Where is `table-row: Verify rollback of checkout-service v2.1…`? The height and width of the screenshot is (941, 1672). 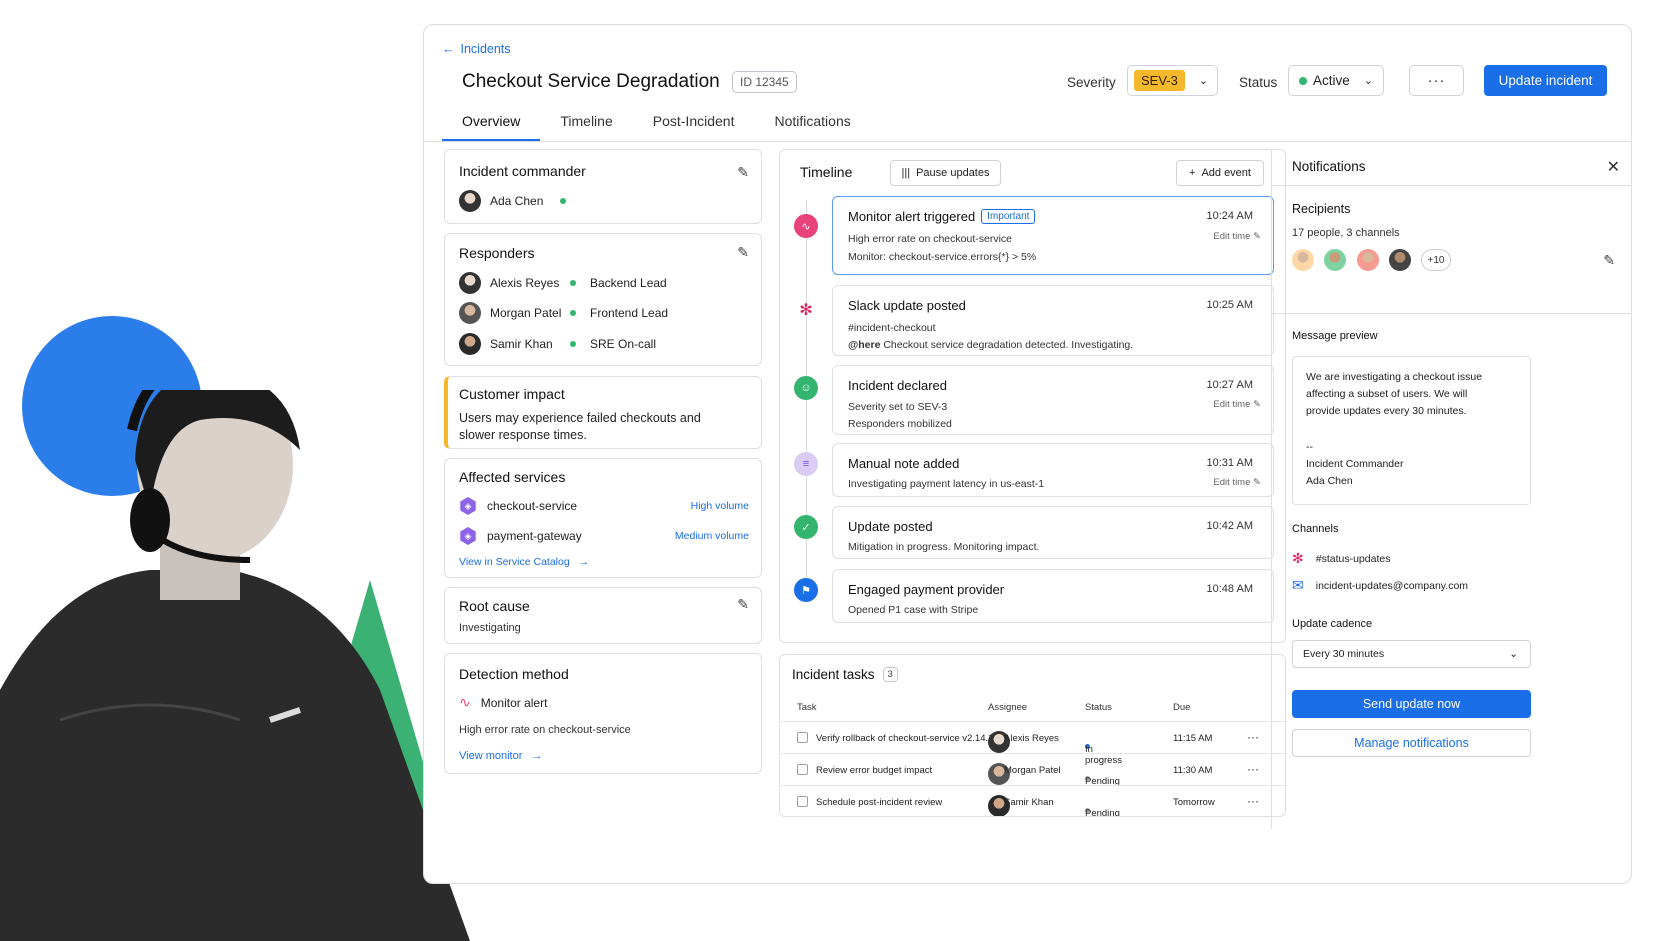 table-row: Verify rollback of checkout-service v2.1… is located at coordinates (1032, 743).